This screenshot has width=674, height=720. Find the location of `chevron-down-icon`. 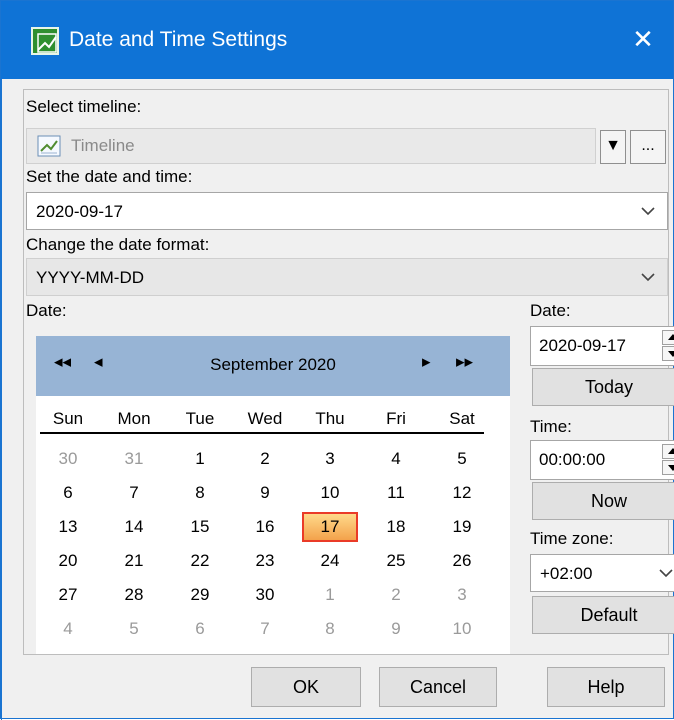

chevron-down-icon is located at coordinates (666, 573).